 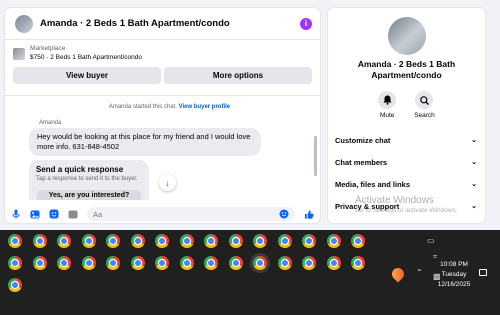 What do you see at coordinates (315, 156) in the screenshot?
I see `message-scrollbar` at bounding box center [315, 156].